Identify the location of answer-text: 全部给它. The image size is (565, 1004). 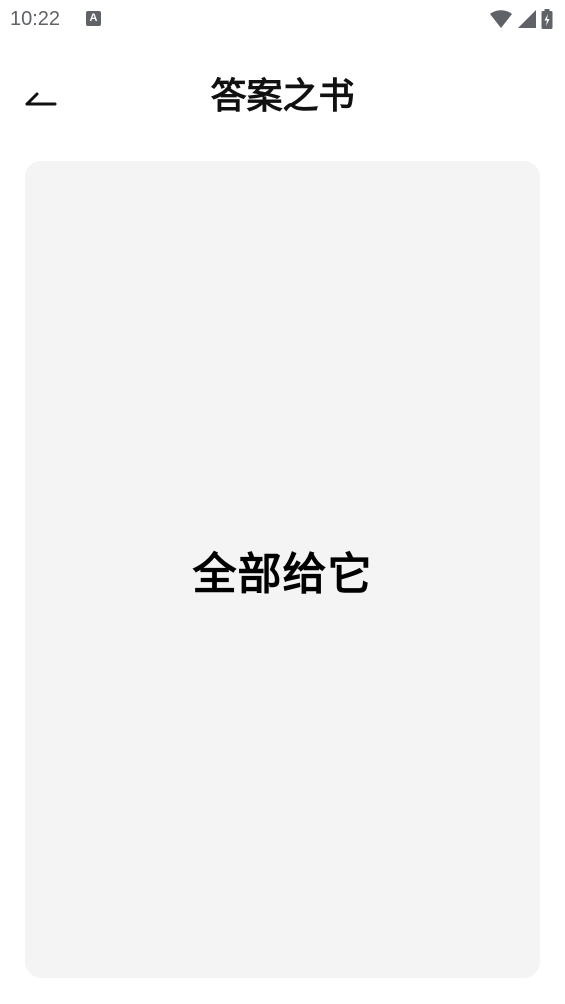
(282, 574).